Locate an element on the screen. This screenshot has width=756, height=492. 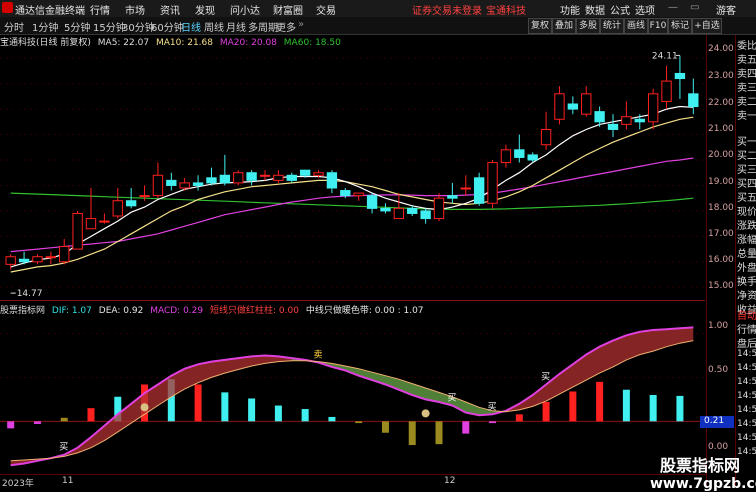
low-price-label: 14.77 is located at coordinates (30, 294).